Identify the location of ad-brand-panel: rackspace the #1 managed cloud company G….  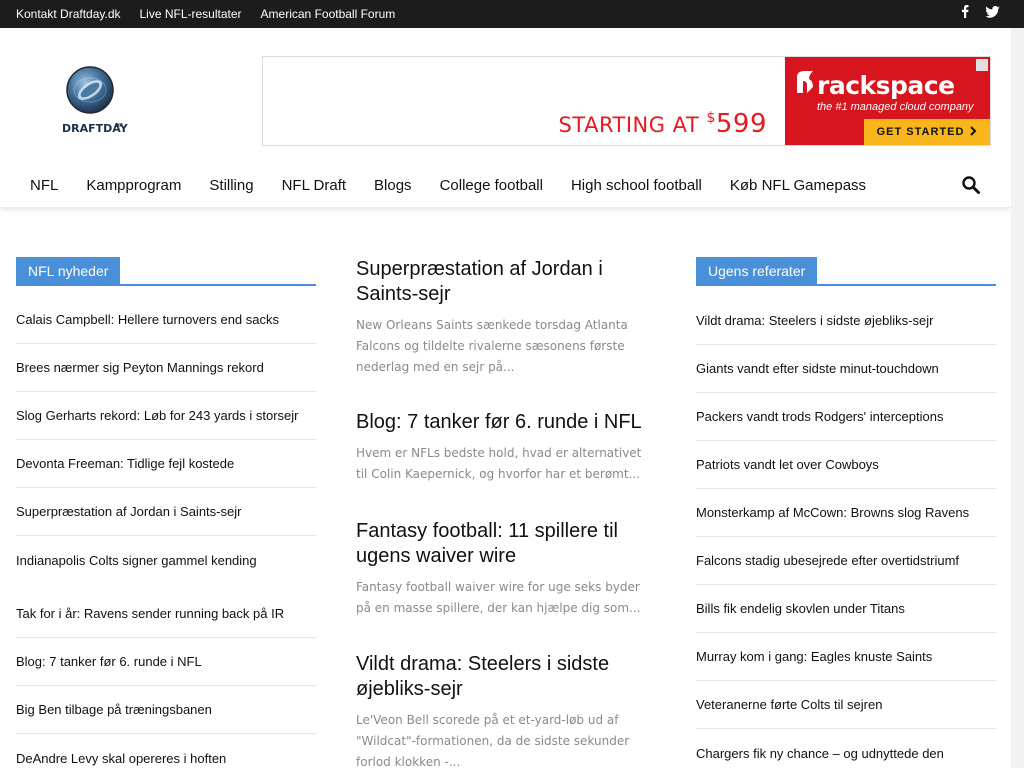
(887, 101).